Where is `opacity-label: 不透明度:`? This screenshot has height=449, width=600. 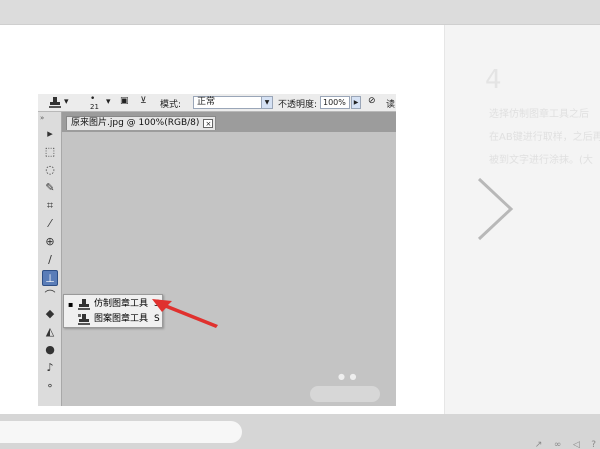 opacity-label: 不透明度: is located at coordinates (298, 105).